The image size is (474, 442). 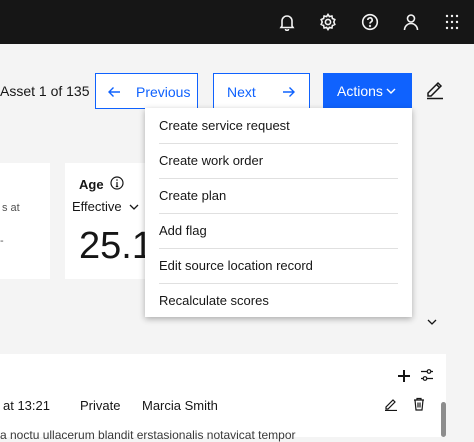 What do you see at coordinates (404, 376) in the screenshot?
I see `add-icon` at bounding box center [404, 376].